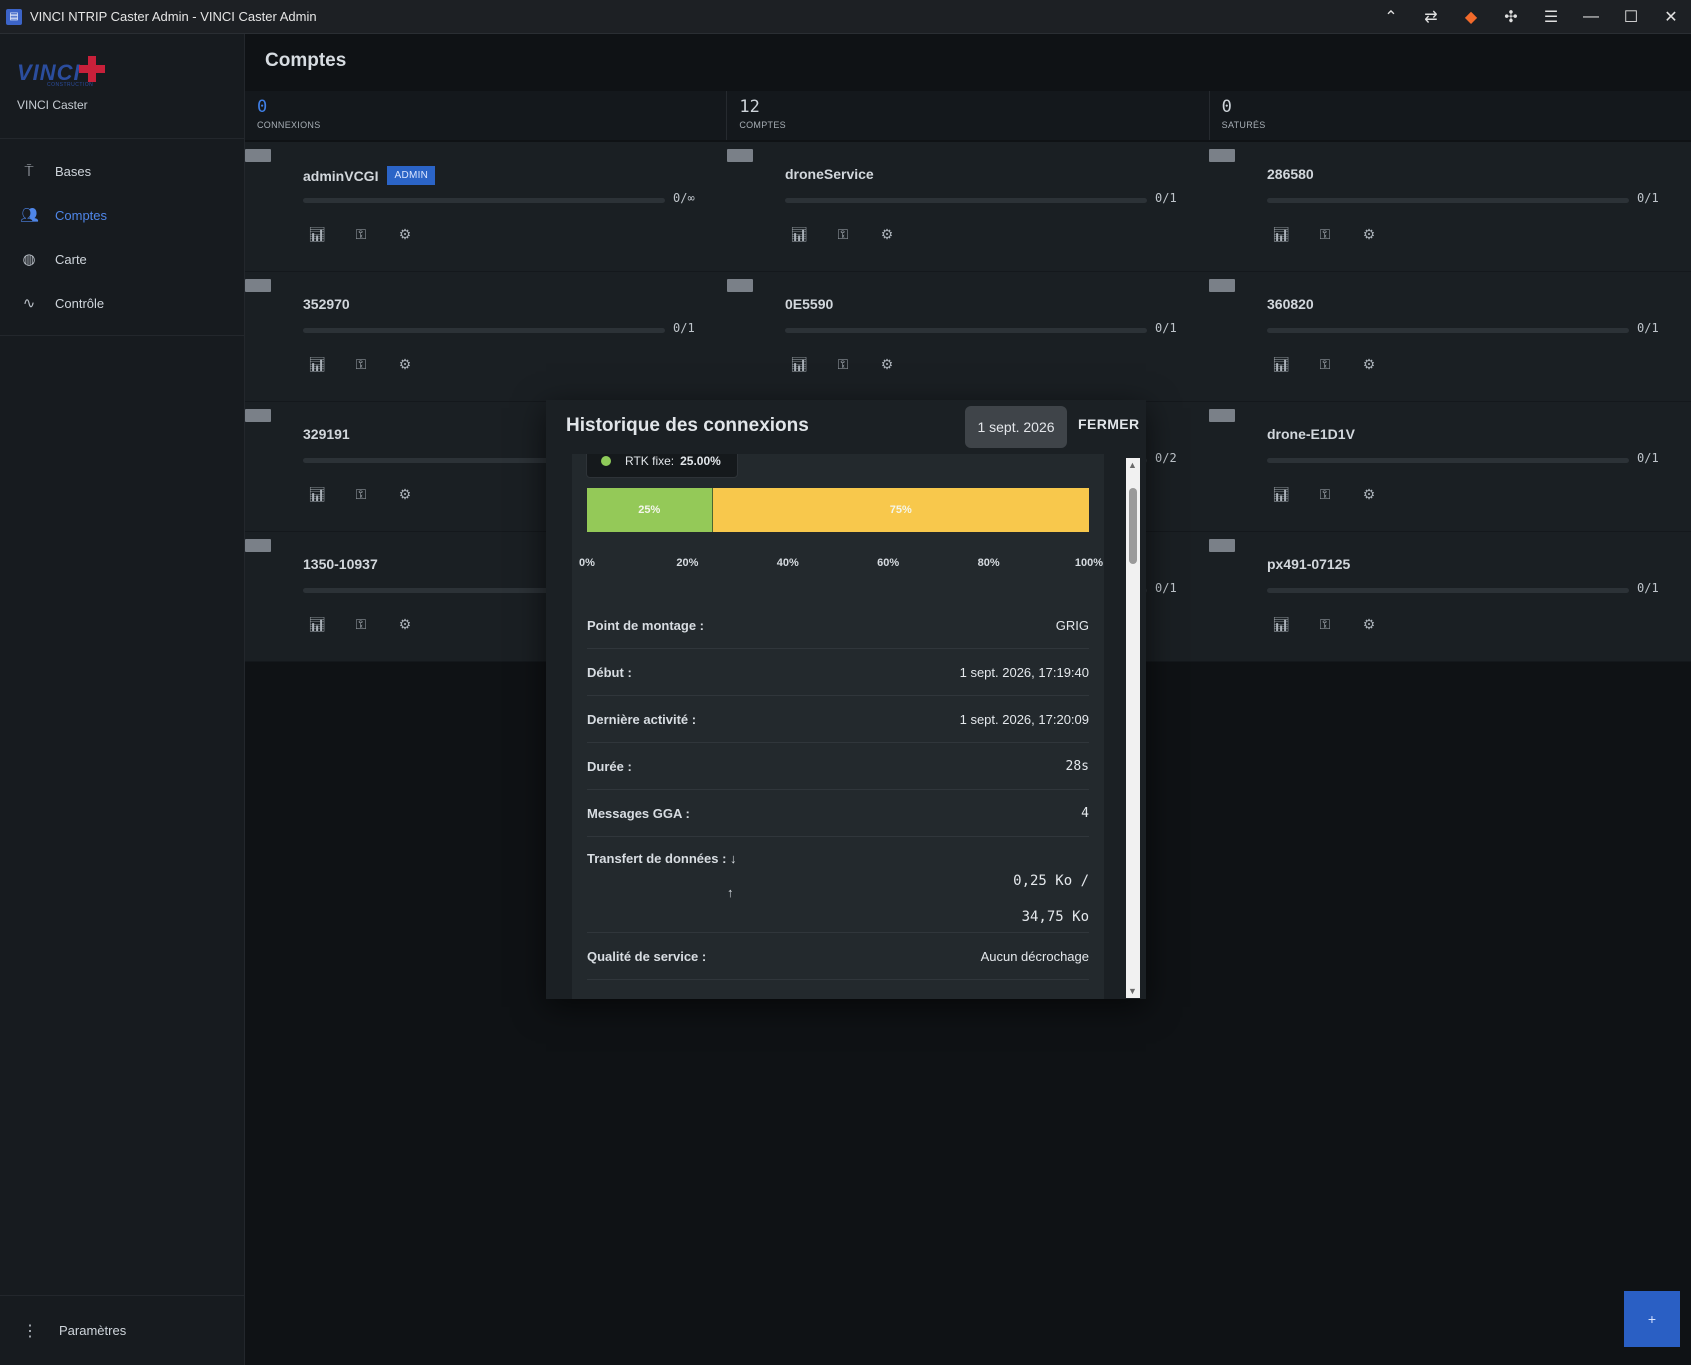 The width and height of the screenshot is (1691, 1365). I want to click on sidebar-item-label: Bases, so click(73, 171).